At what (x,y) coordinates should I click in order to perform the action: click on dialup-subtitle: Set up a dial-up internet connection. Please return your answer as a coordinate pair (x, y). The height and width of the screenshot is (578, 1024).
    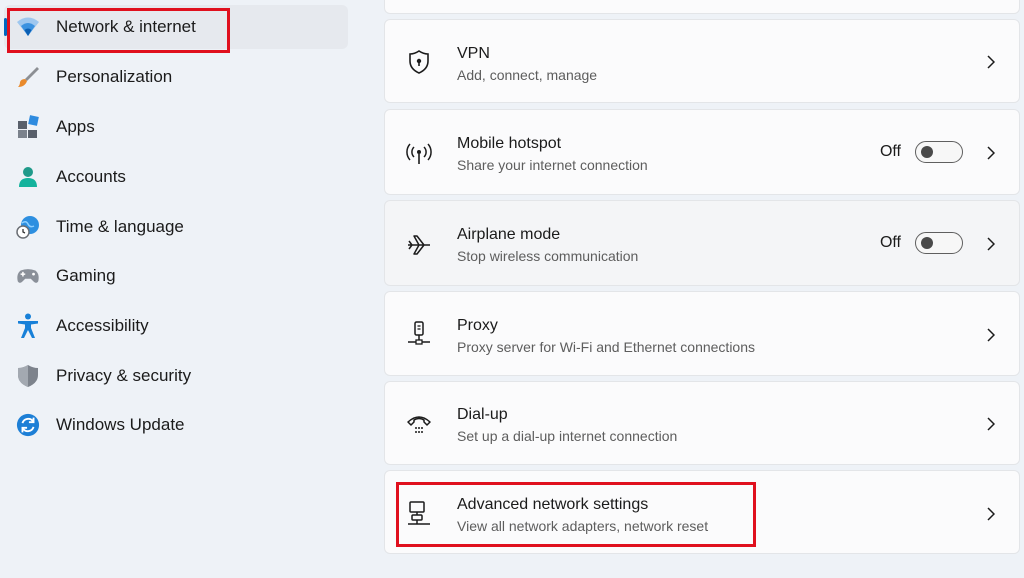
    Looking at the image, I should click on (567, 436).